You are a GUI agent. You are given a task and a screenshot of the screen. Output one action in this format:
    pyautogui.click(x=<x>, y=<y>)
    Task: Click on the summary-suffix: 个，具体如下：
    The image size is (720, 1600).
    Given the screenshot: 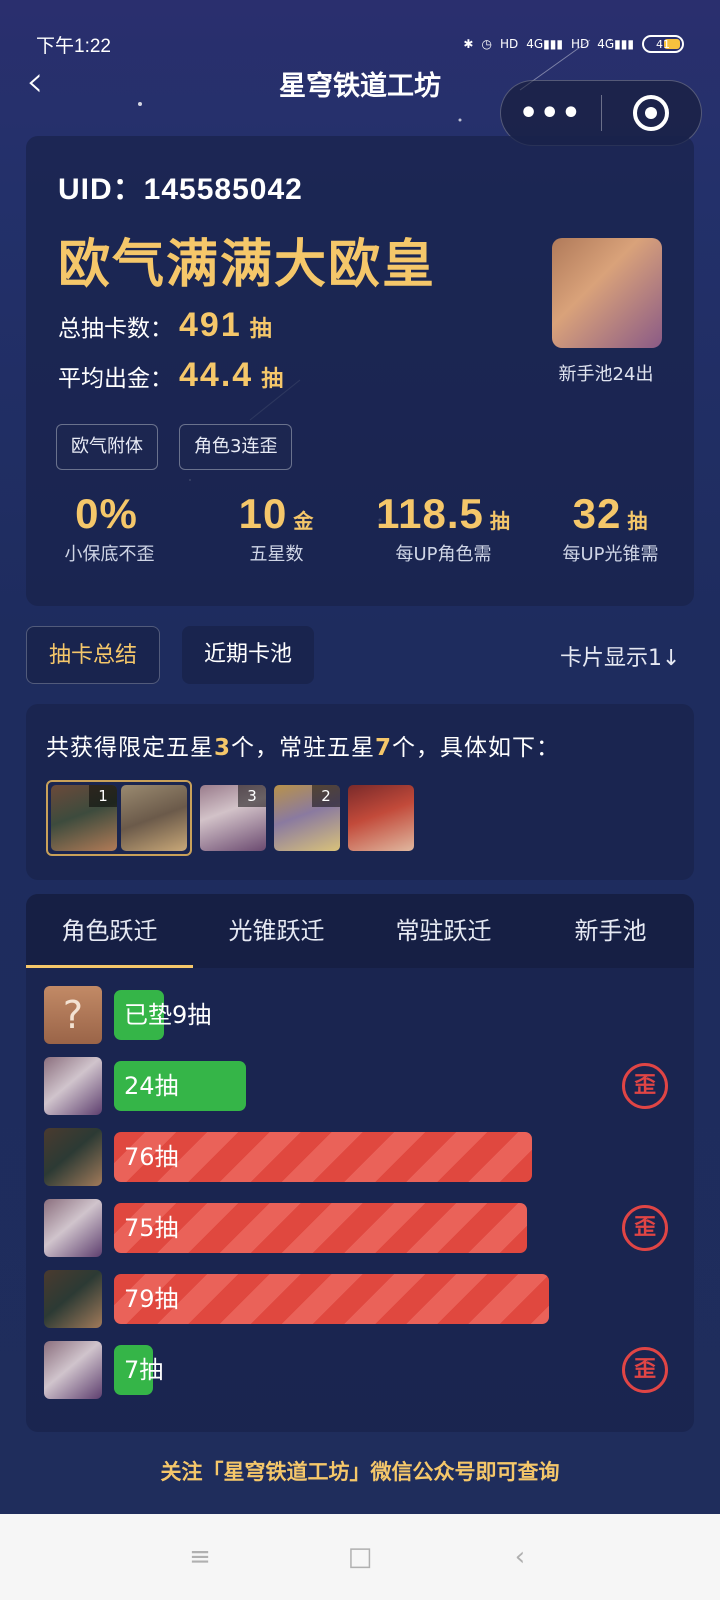 What is the action you would take?
    pyautogui.click(x=476, y=748)
    